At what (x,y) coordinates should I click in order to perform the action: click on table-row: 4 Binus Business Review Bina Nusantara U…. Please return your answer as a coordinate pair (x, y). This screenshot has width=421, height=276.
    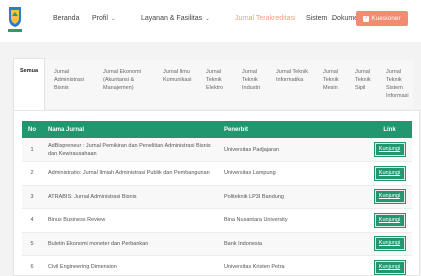
    Looking at the image, I should click on (217, 220).